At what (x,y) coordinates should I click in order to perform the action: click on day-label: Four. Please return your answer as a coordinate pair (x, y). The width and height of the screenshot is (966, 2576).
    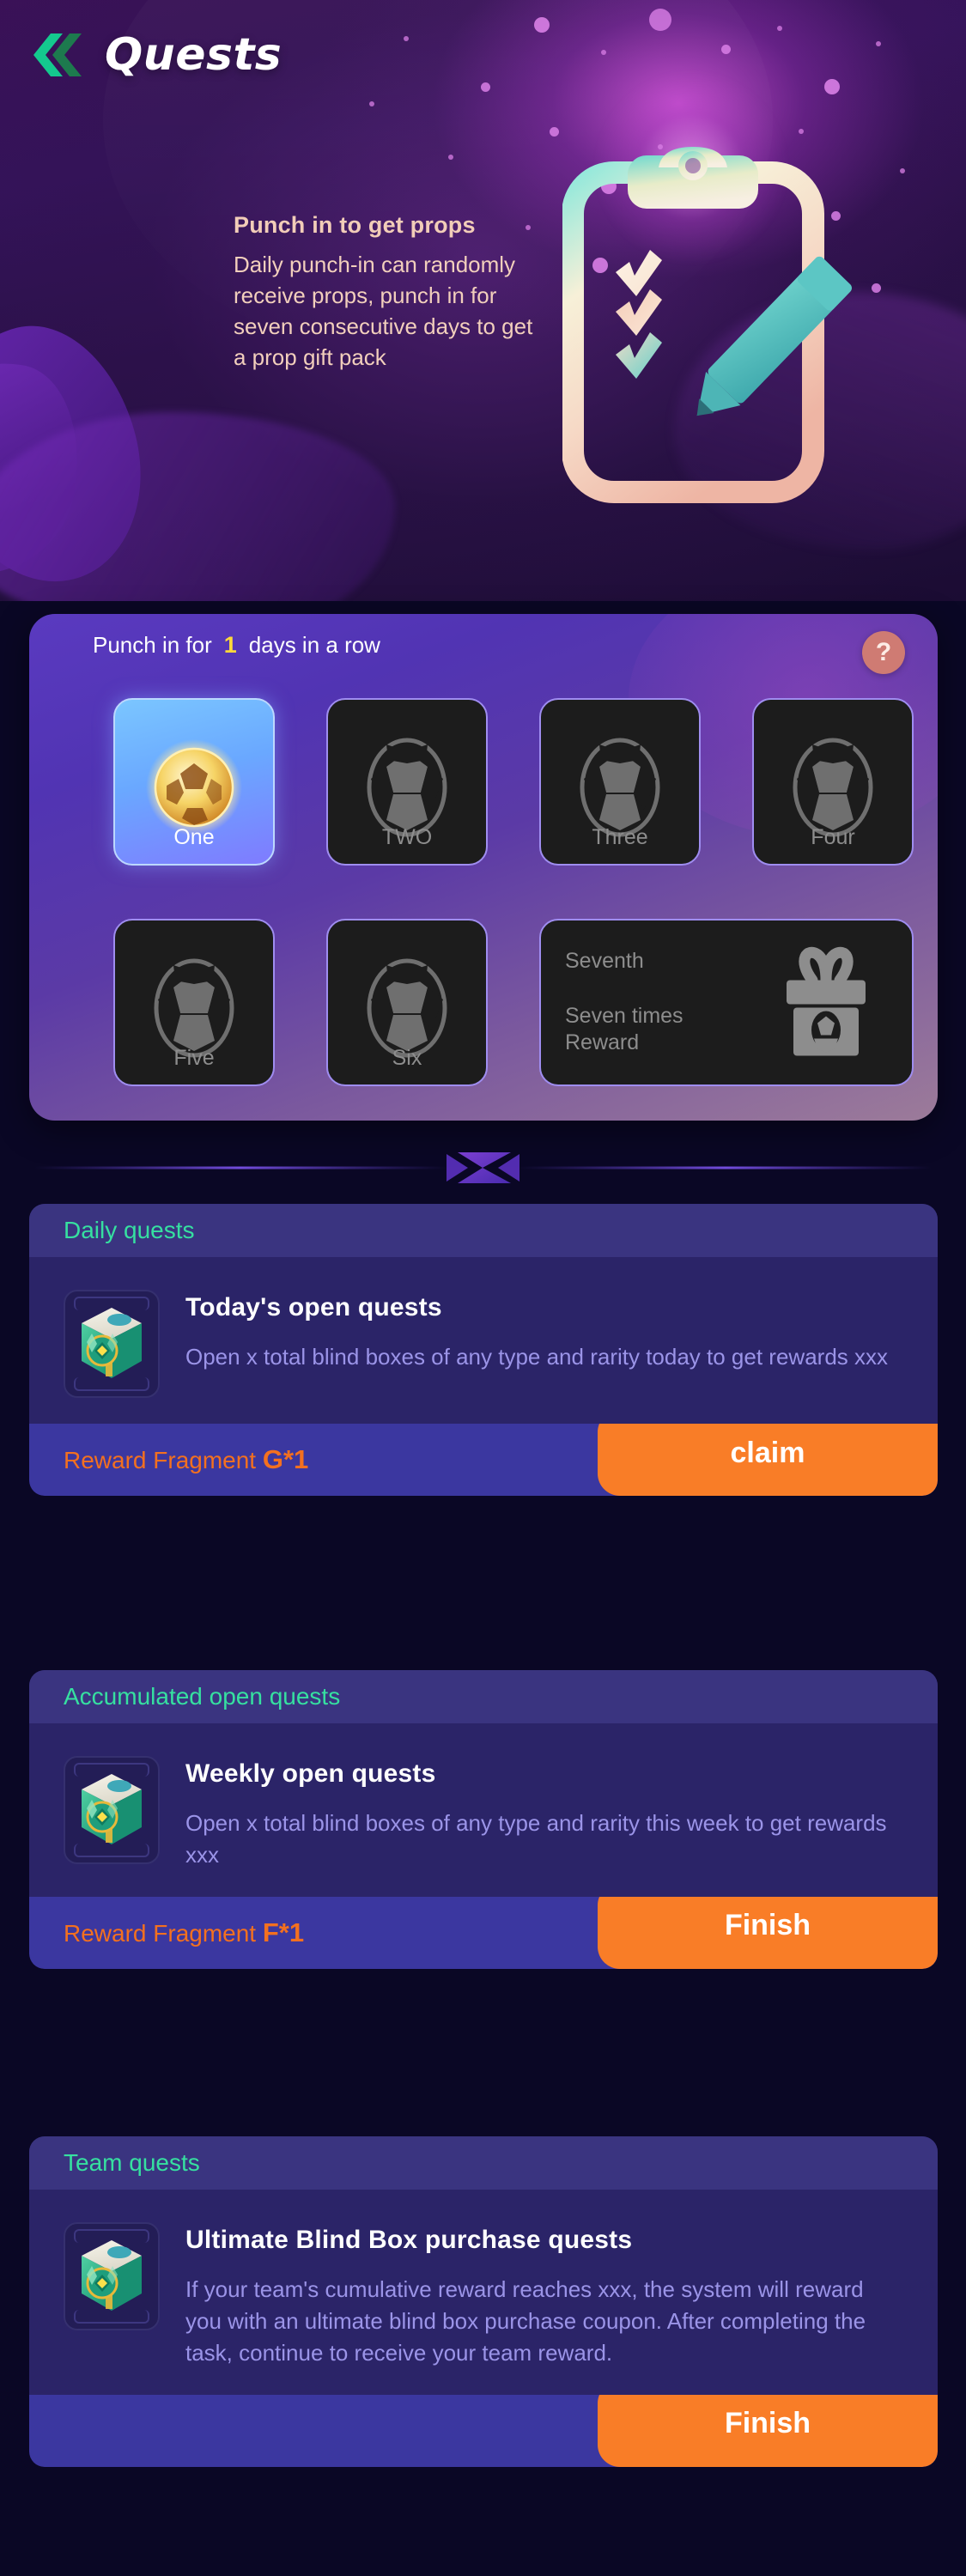
    Looking at the image, I should click on (833, 837).